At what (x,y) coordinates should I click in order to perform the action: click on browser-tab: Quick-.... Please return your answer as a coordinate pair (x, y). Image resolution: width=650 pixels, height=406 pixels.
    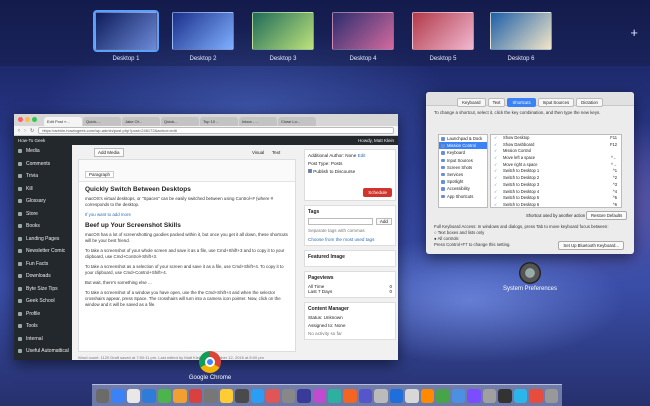
    Looking at the image, I should click on (102, 121).